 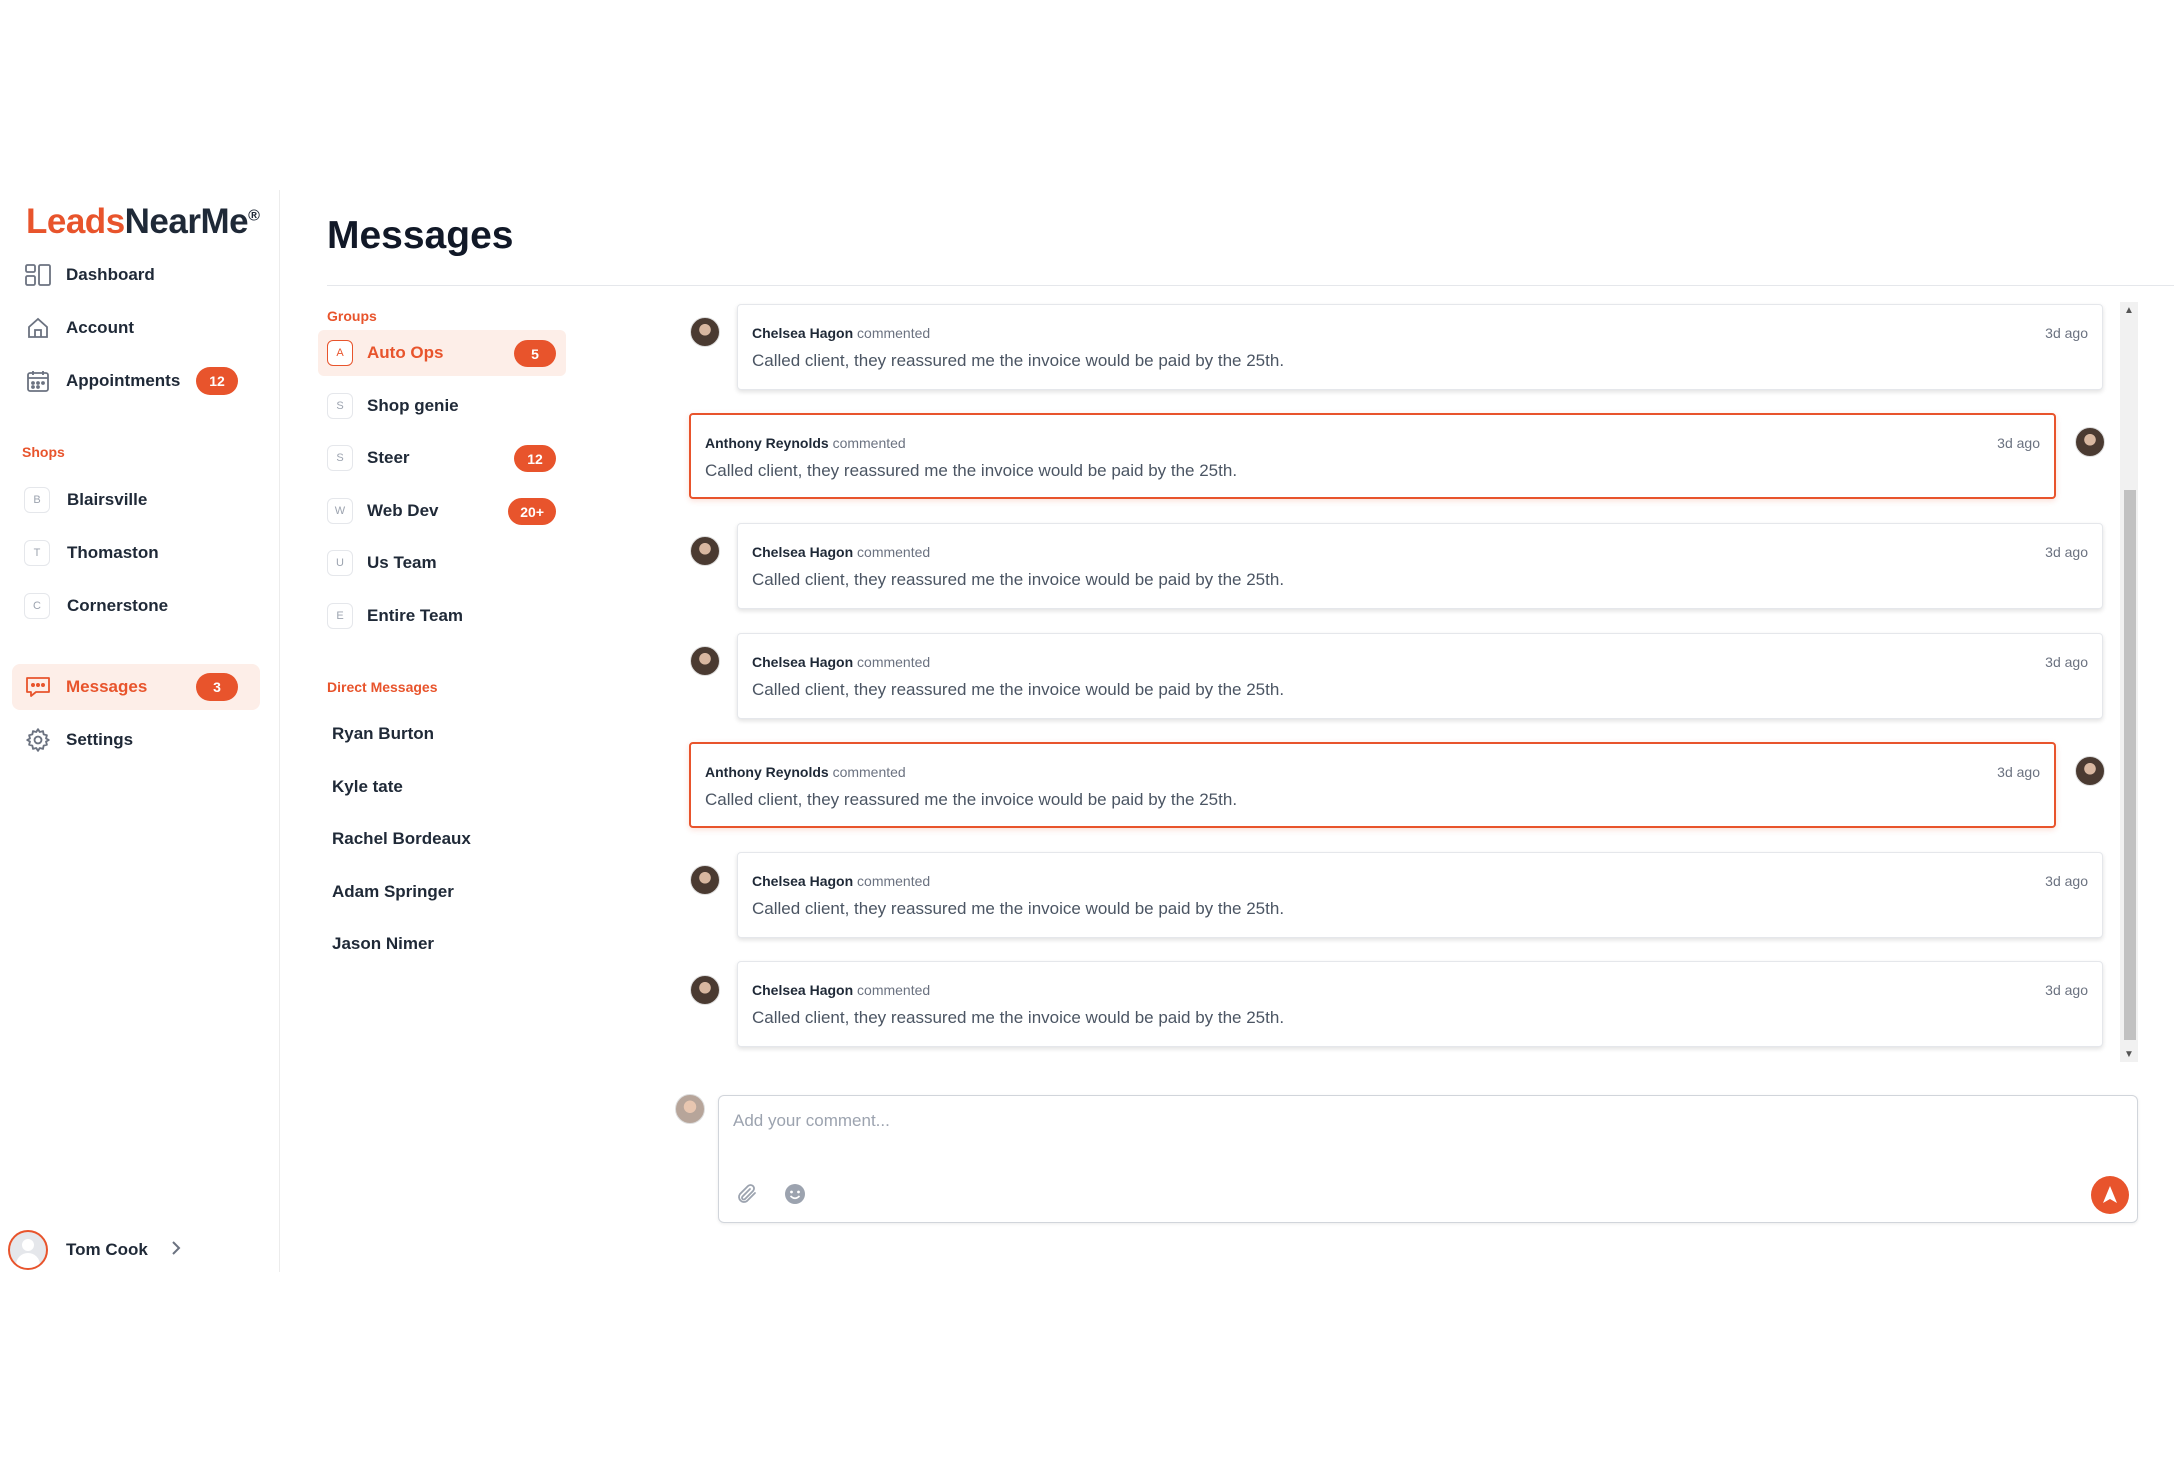 I want to click on shop-initial: T, so click(x=37, y=553).